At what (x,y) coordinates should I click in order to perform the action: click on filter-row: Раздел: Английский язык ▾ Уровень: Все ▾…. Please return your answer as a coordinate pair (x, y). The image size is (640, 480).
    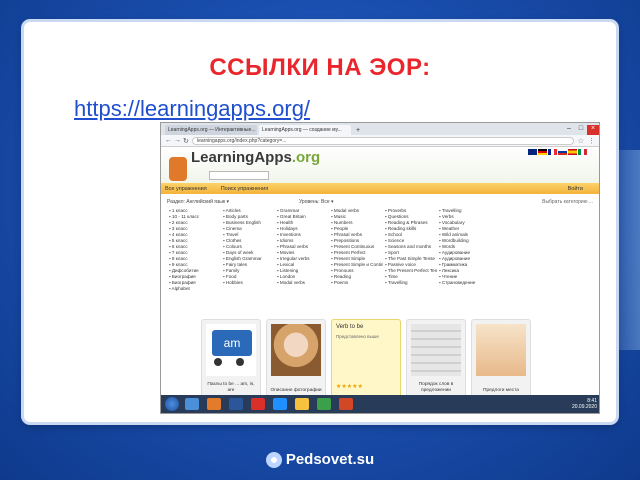
    Looking at the image, I should click on (380, 201).